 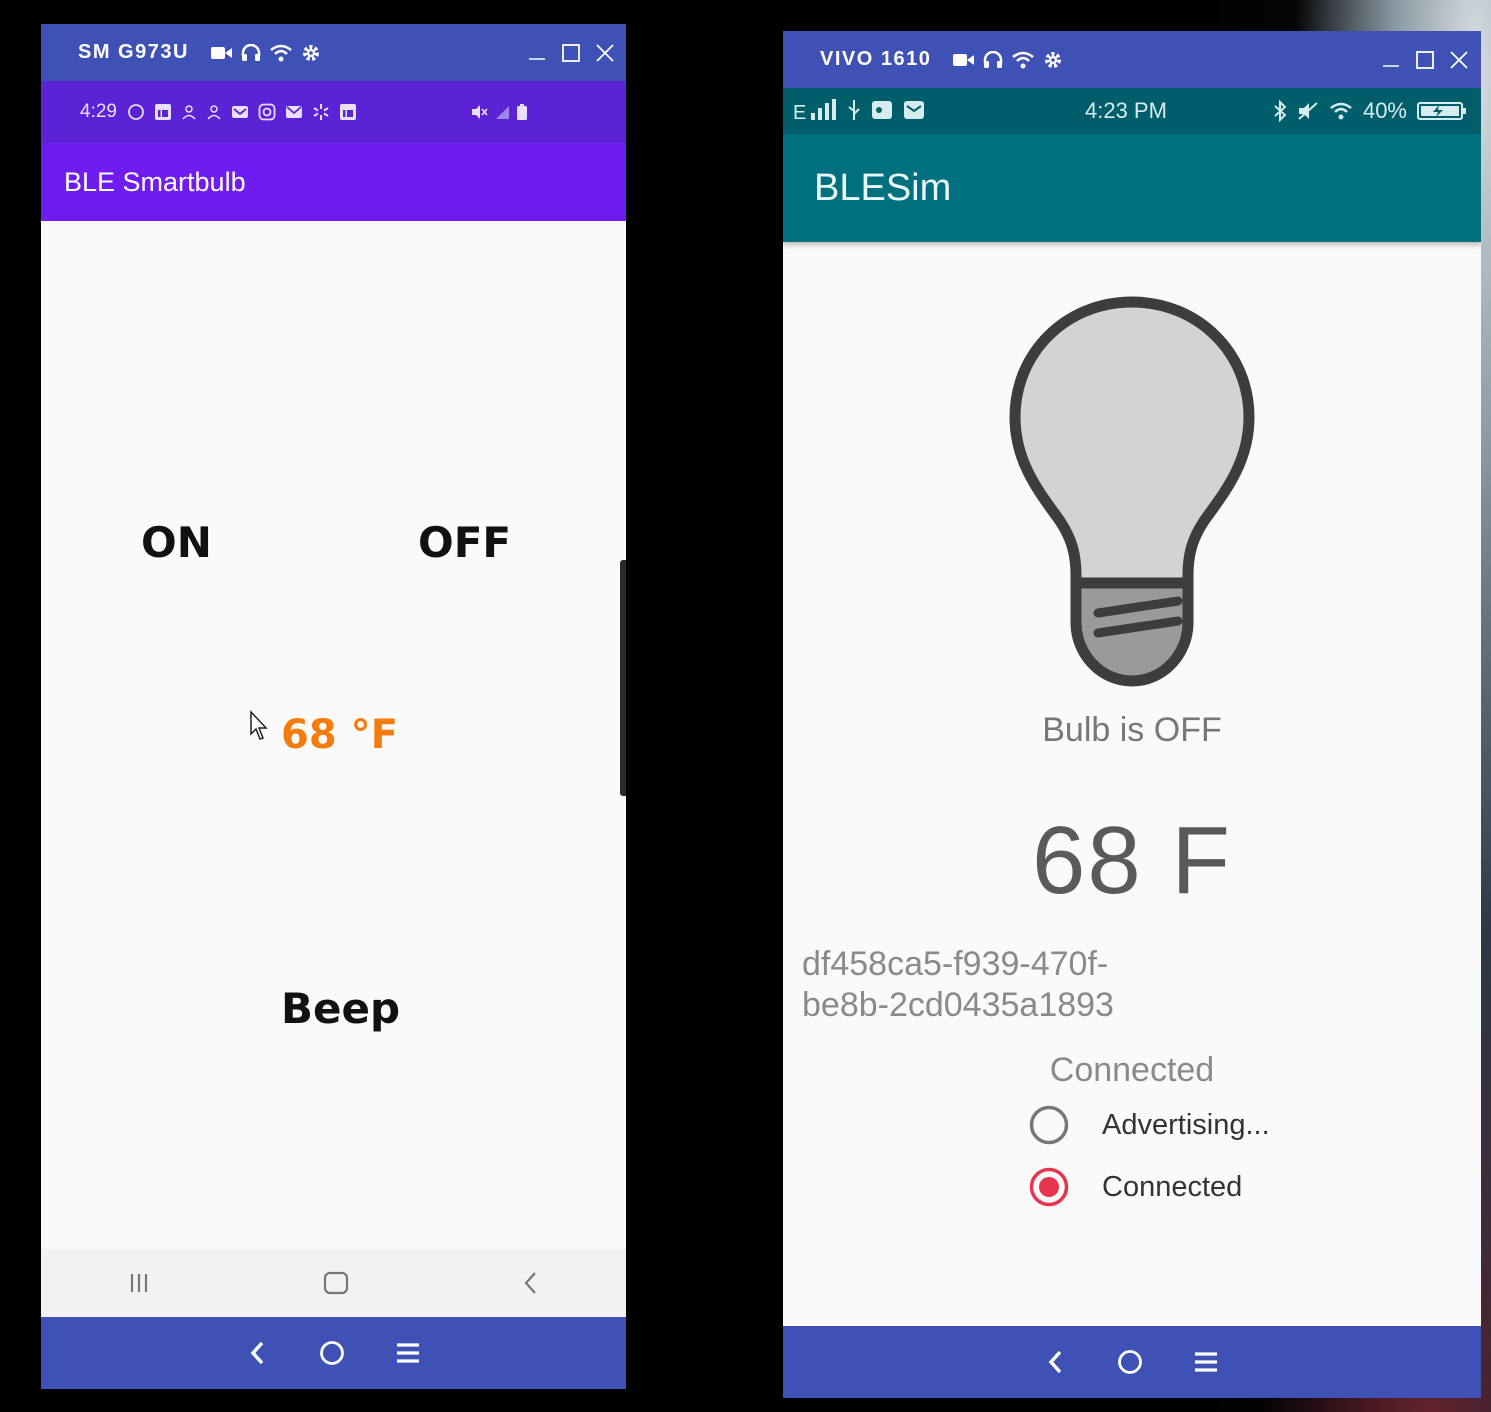 I want to click on status-time: 4:23 PM, so click(x=1126, y=110).